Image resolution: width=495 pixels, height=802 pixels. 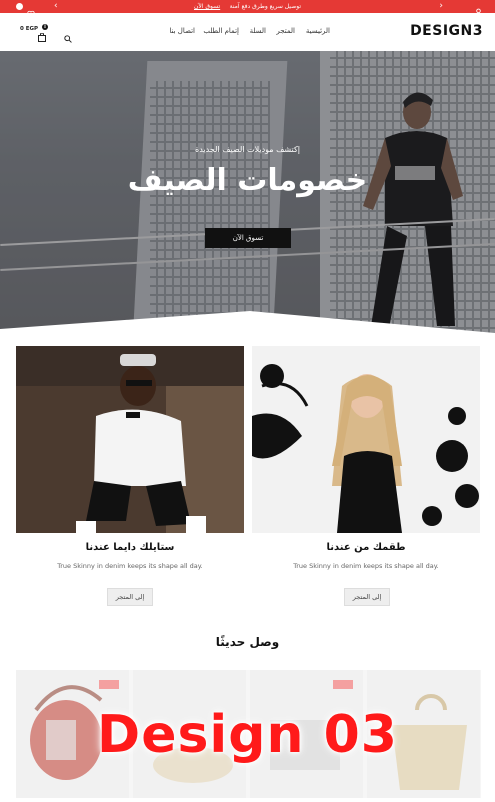 What do you see at coordinates (285, 31) in the screenshot?
I see `nav-shop: المتجر` at bounding box center [285, 31].